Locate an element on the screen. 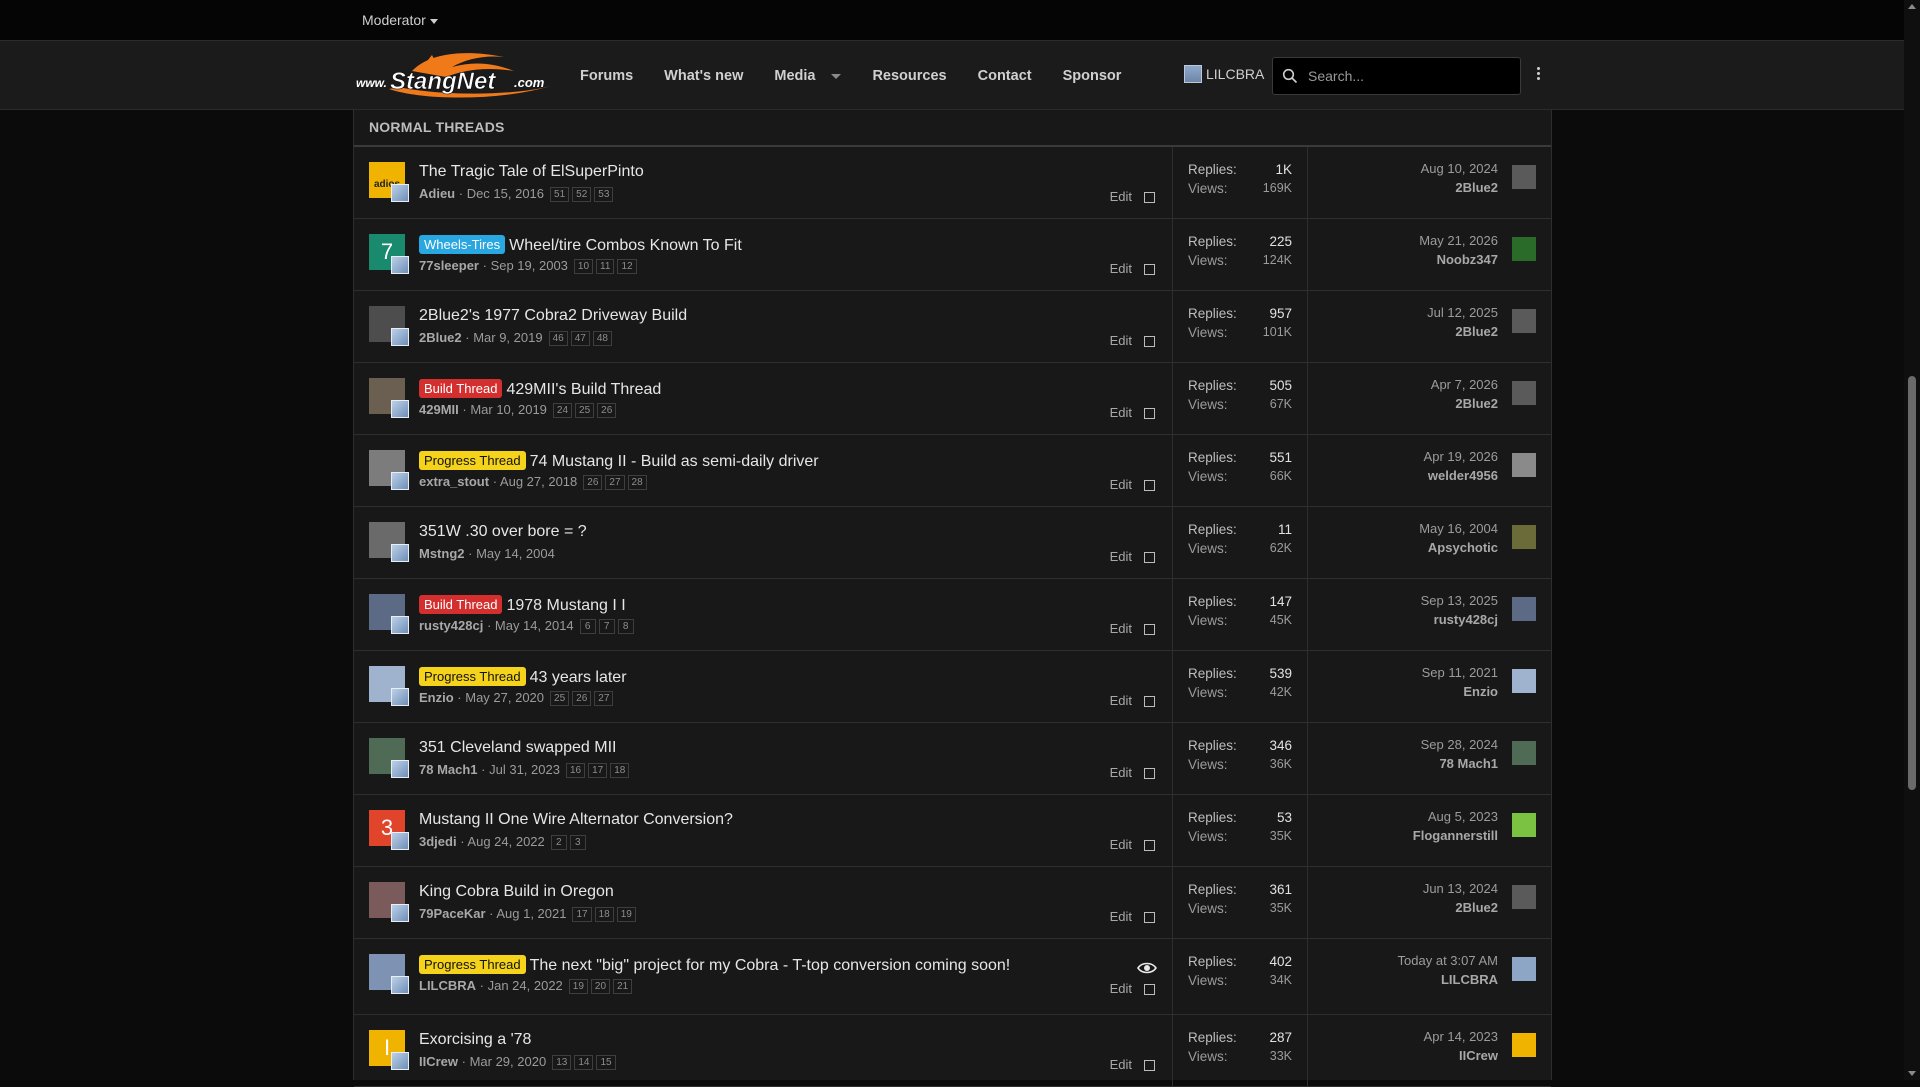 Image resolution: width=1920 pixels, height=1087 pixels. last-poster: welder4956 is located at coordinates (1463, 475).